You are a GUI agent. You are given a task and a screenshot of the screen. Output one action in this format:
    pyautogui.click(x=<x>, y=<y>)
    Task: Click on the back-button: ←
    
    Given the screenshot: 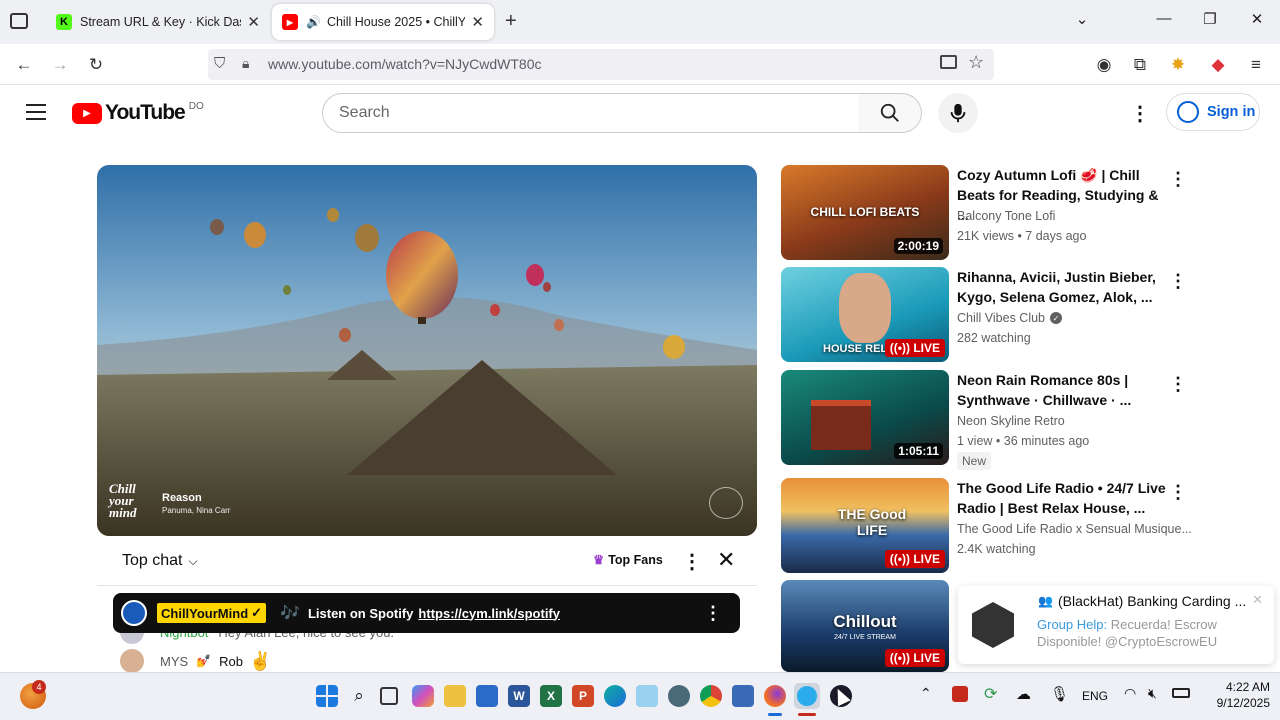 What is the action you would take?
    pyautogui.click(x=24, y=65)
    